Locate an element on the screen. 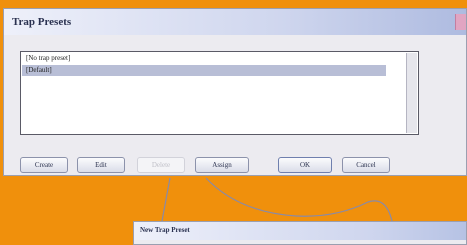  connector-line-edit is located at coordinates (166, 199).